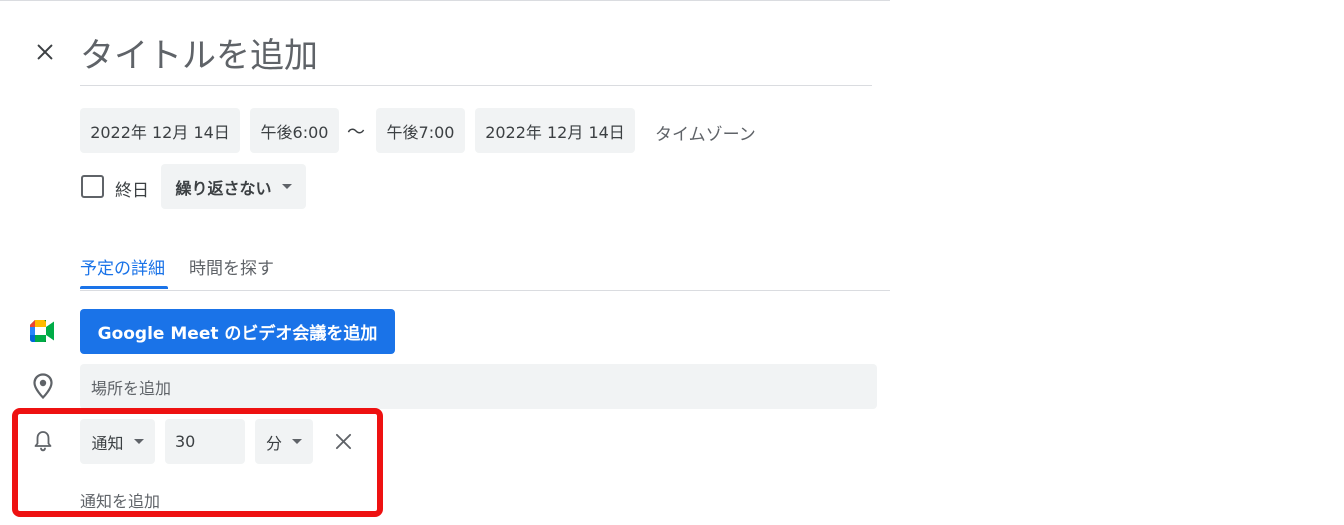 The height and width of the screenshot is (525, 1344). What do you see at coordinates (273, 443) in the screenshot?
I see `notification-unit-label: 分` at bounding box center [273, 443].